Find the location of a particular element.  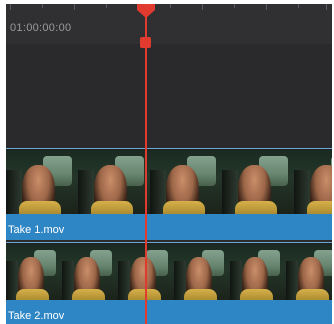

clip-label-bar: Take 1.mov is located at coordinates (169, 227).